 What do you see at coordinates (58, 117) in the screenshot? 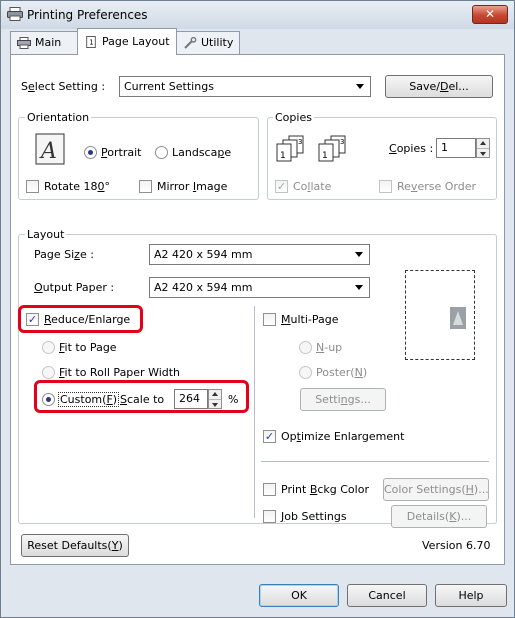
I see `orientation-title: Orientation` at bounding box center [58, 117].